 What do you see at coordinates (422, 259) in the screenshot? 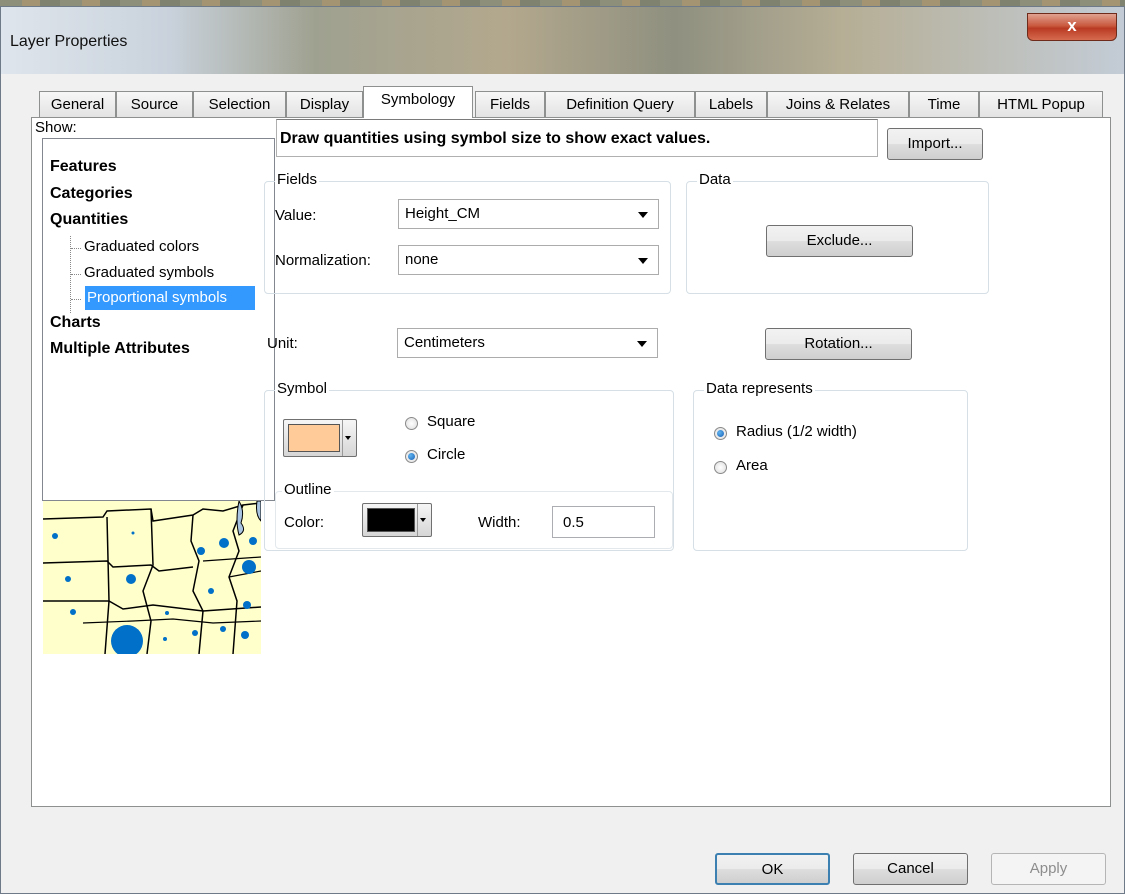
I see `normalization-value: none` at bounding box center [422, 259].